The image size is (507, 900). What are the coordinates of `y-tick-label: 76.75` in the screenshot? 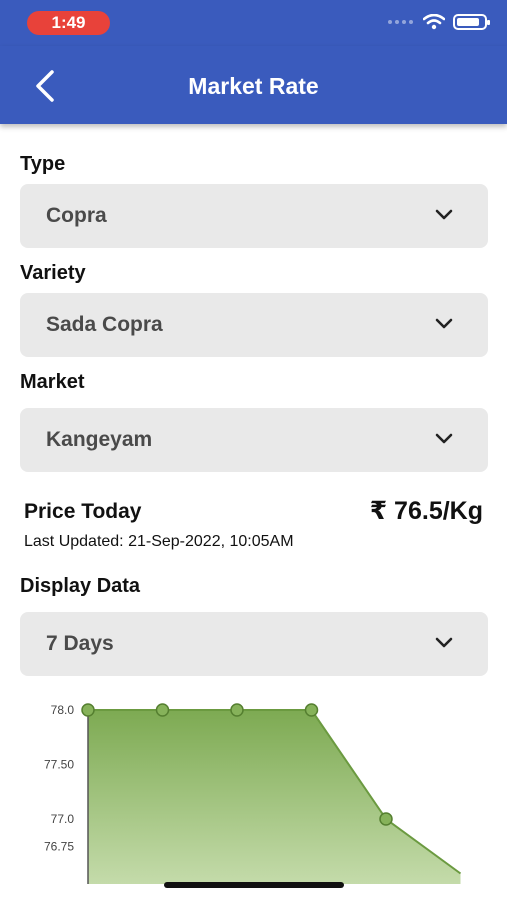 It's located at (59, 846).